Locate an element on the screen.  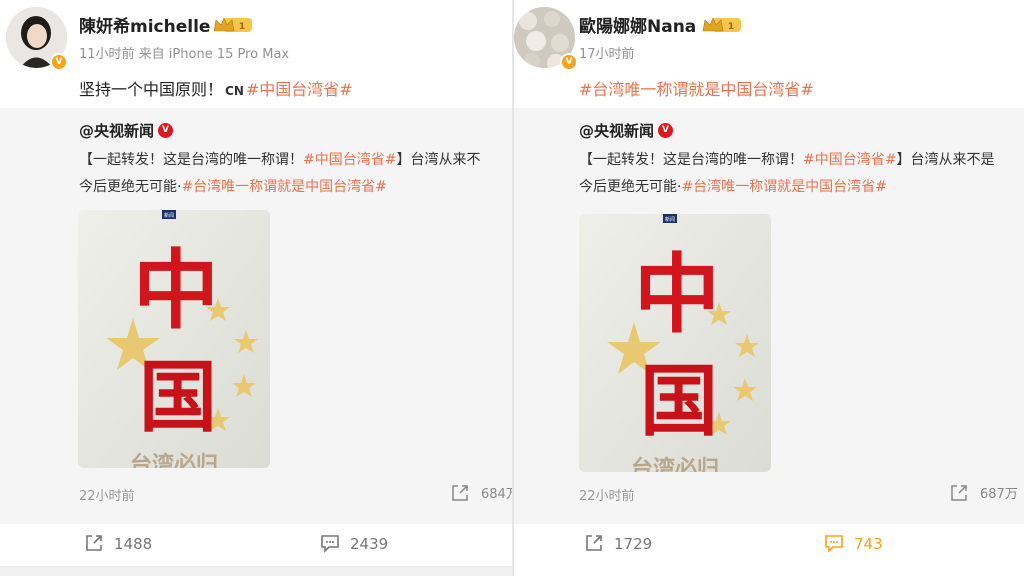
repost-button: 1729 is located at coordinates (618, 543).